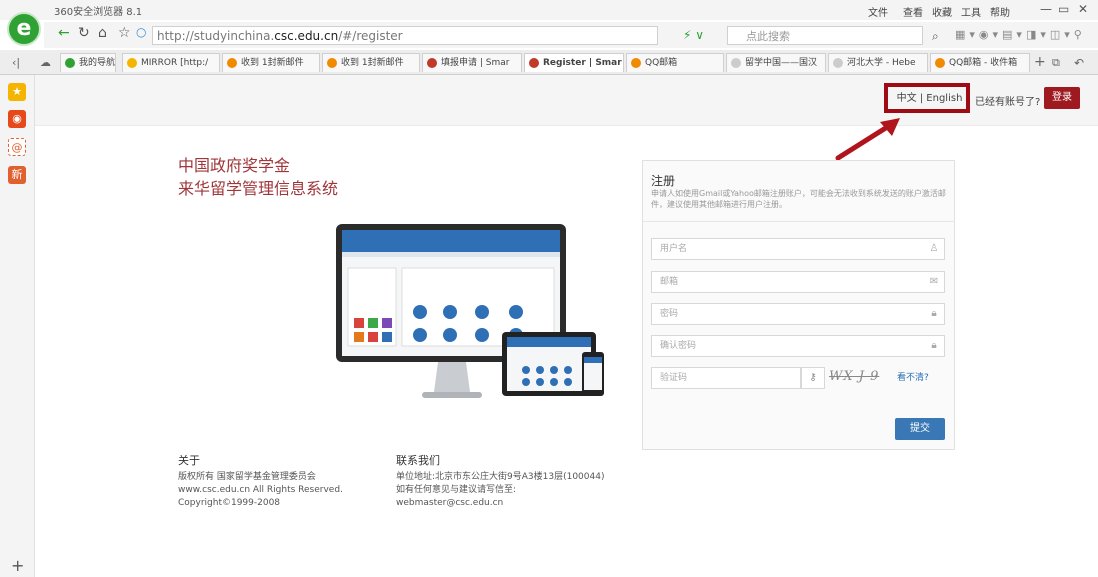 This screenshot has height=577, width=1098. Describe the element at coordinates (798, 346) in the screenshot. I see `confirm-password-field: 确认密码 🔒︎` at that location.